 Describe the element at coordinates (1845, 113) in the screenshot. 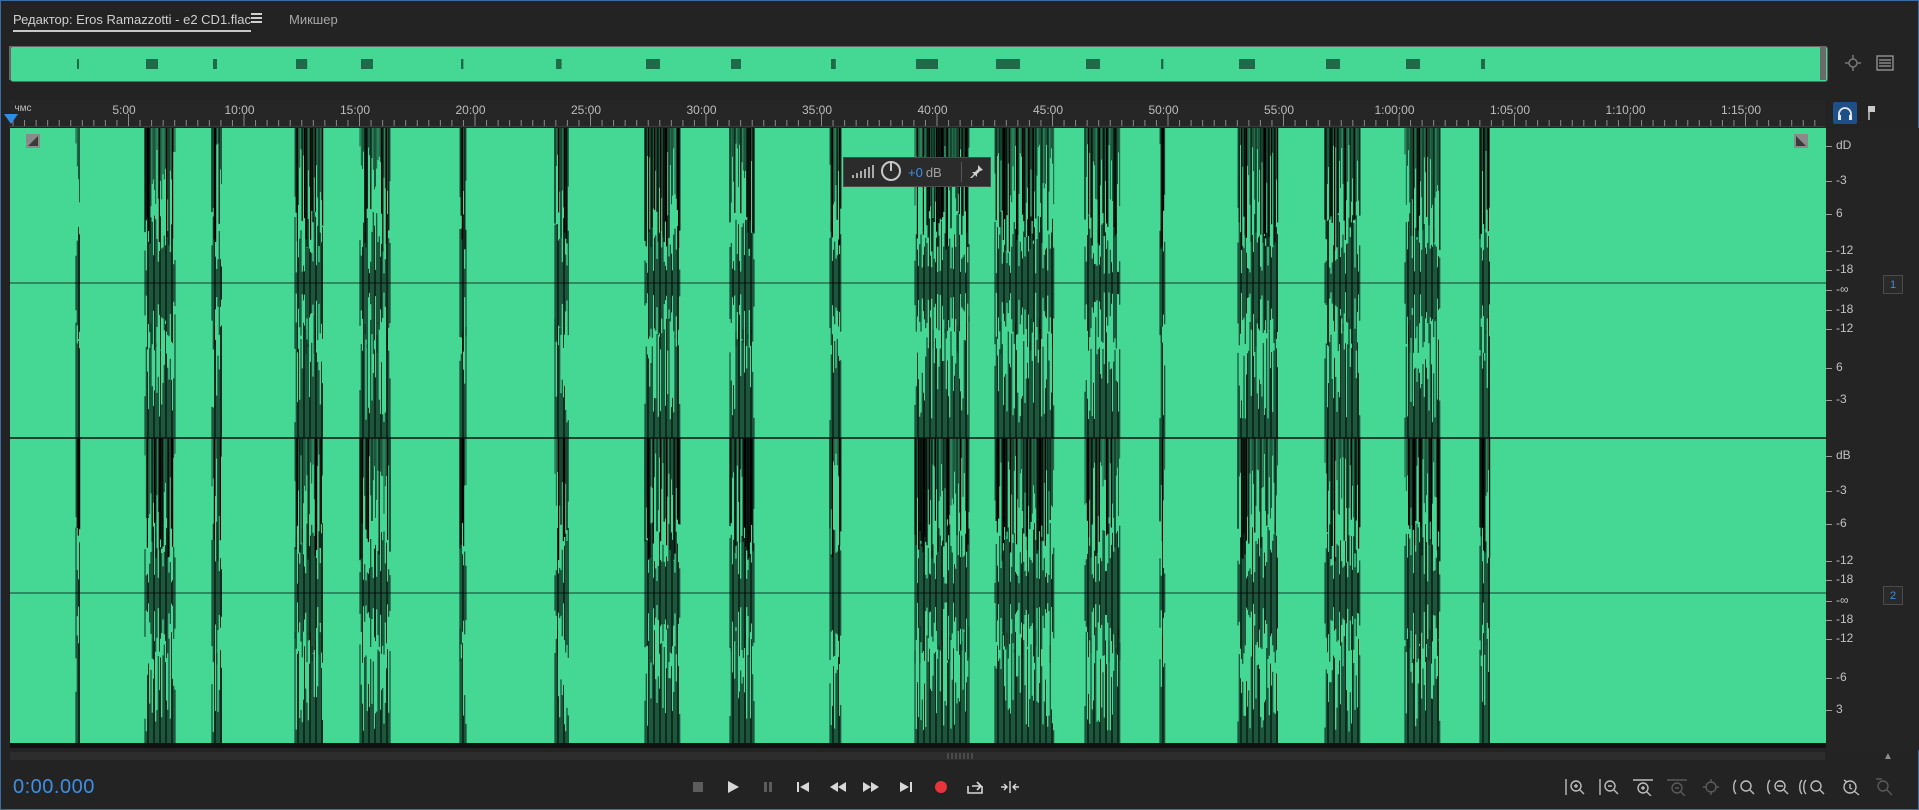

I see `headphones-icon` at that location.